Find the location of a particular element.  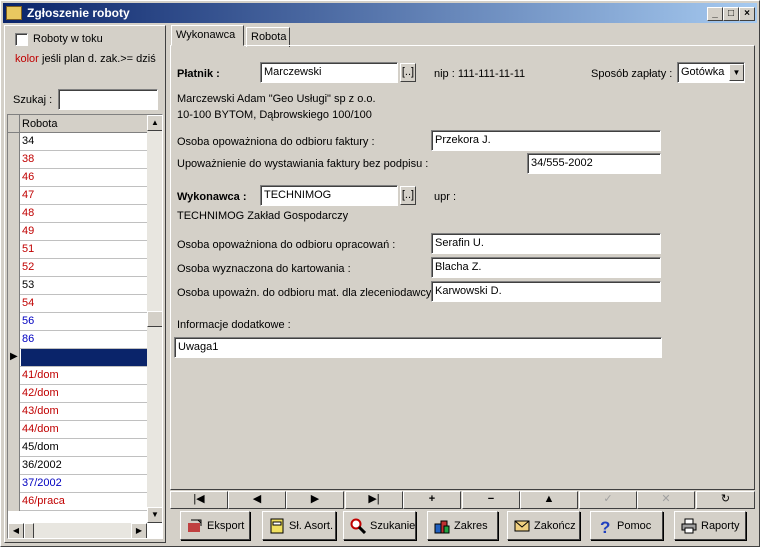

list-vscrollbar: ▲ ▼ is located at coordinates (154, 319).